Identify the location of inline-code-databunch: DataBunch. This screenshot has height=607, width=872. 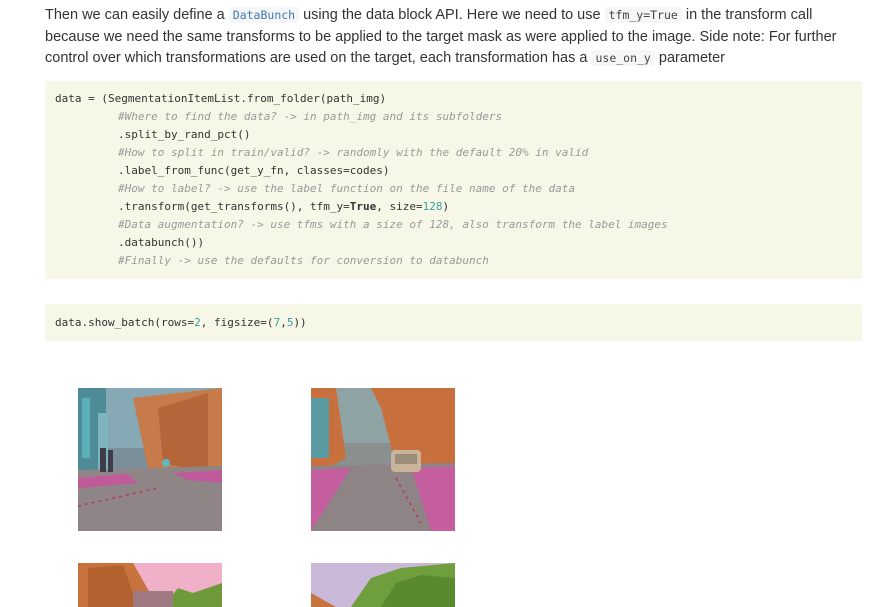
(264, 15).